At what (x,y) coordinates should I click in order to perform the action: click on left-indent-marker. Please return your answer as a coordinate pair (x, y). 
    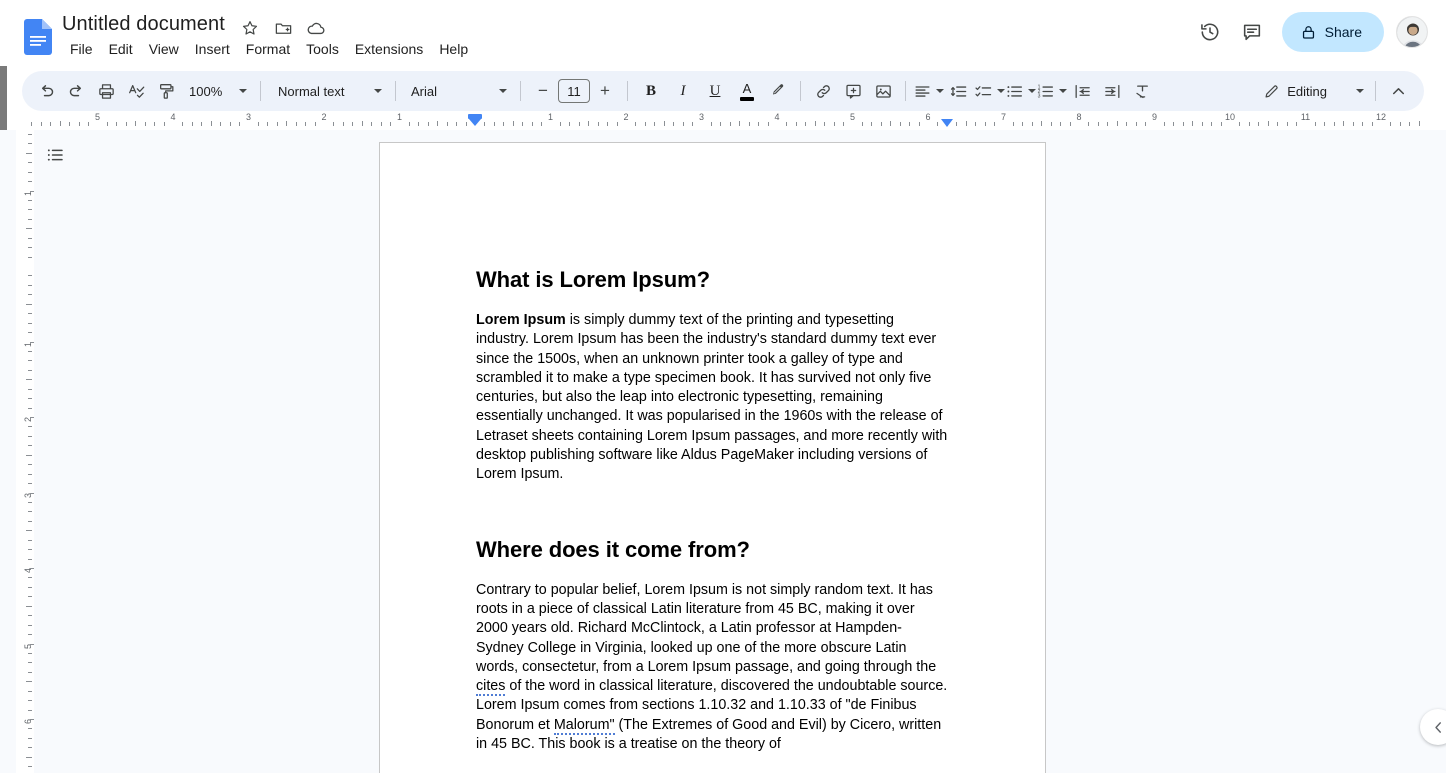
    Looking at the image, I should click on (475, 120).